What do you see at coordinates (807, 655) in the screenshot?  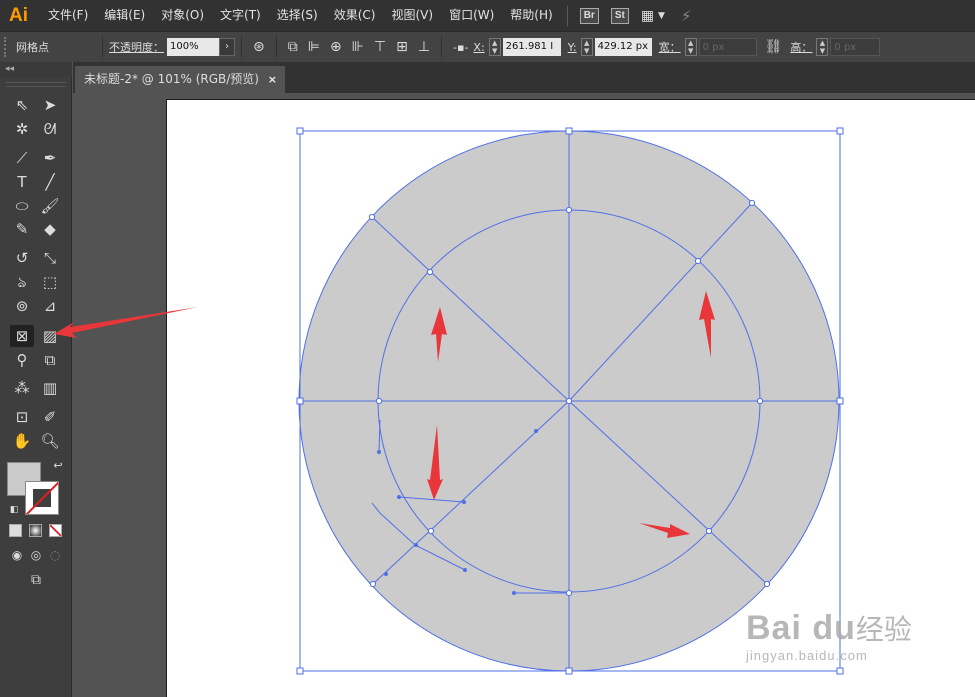 I see `watermark-url: jingyan.baidu.com` at bounding box center [807, 655].